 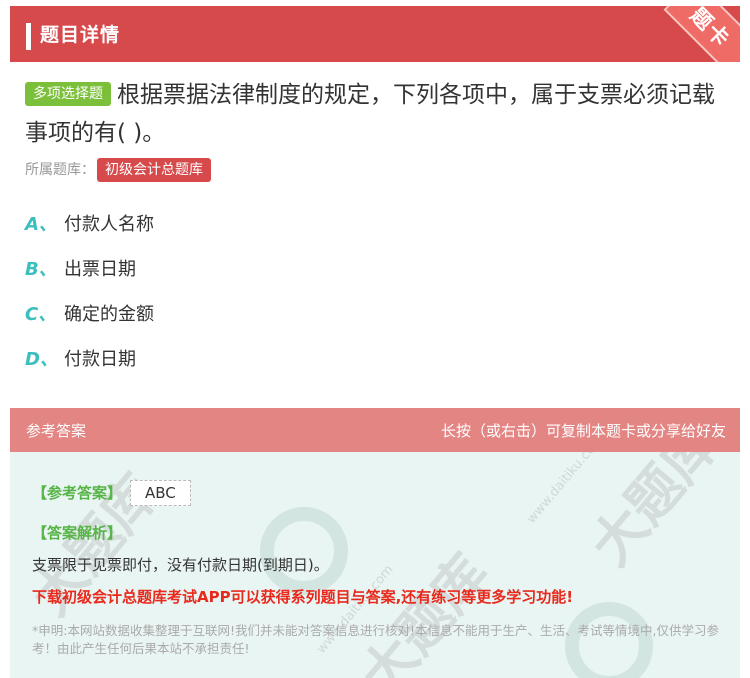 I want to click on option-b: B、 出票日期, so click(x=89, y=277).